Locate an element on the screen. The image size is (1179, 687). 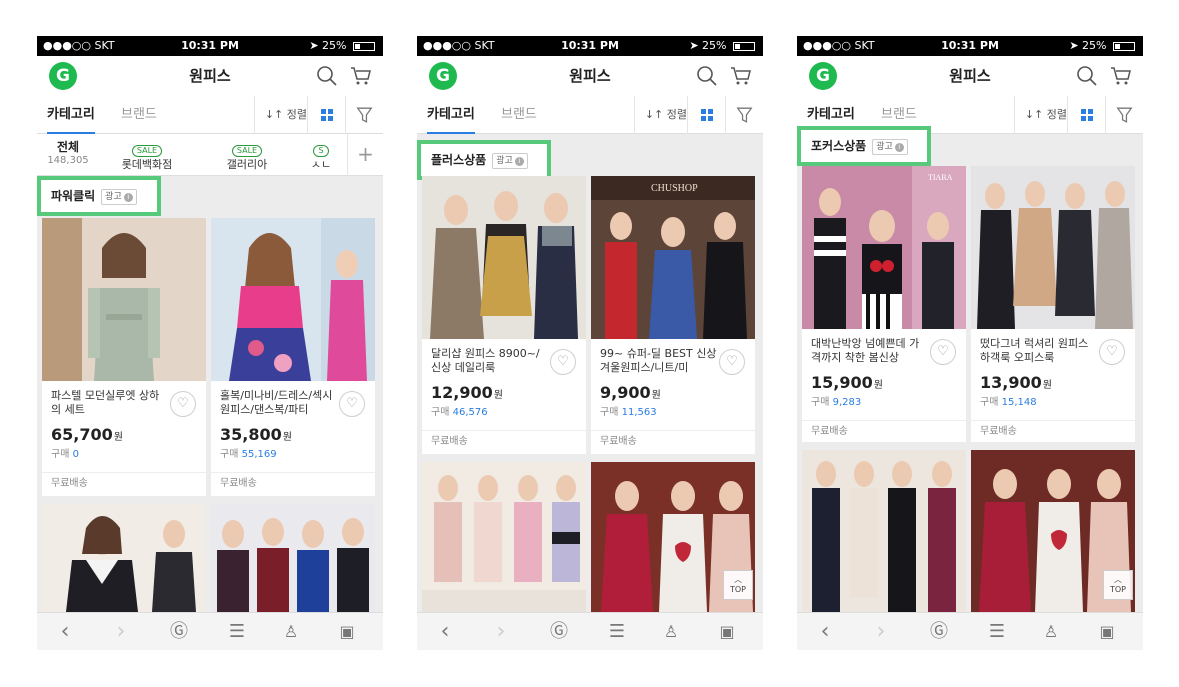
product-card: 파스텔 모던실루엣 상하의 세트 65,700원 구매 0 ♡ 무료배송 is located at coordinates (124, 357).